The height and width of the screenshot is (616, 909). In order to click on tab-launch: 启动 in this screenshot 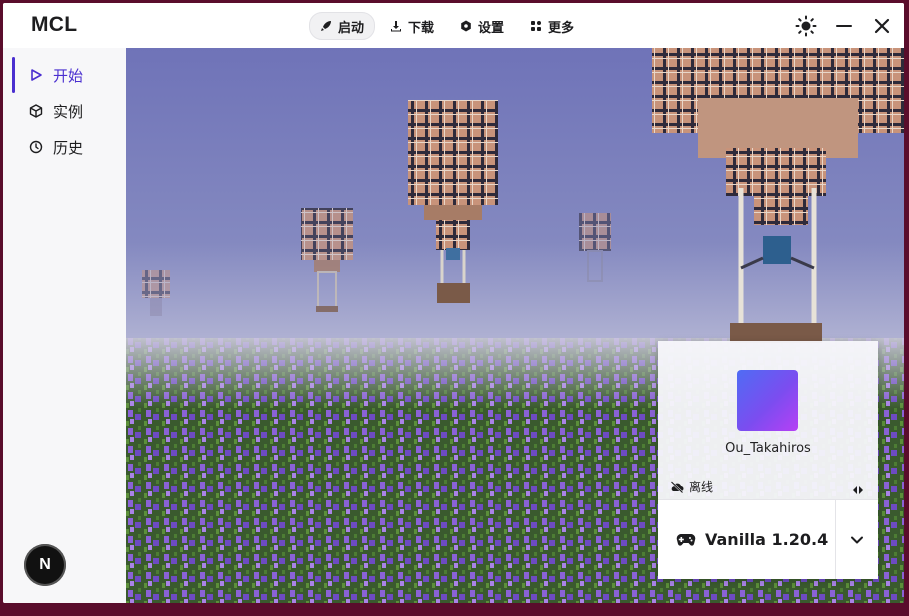, I will do `click(342, 26)`.